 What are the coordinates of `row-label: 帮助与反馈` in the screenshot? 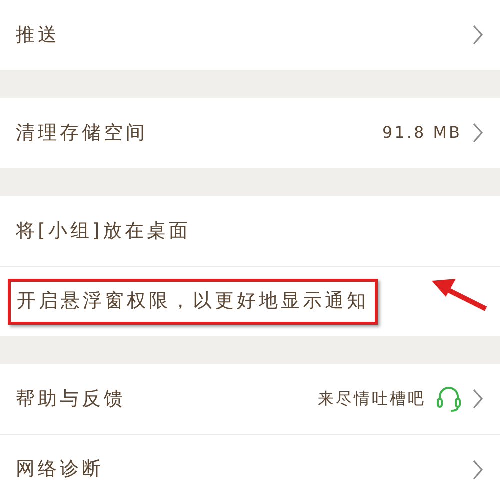 It's located at (71, 399).